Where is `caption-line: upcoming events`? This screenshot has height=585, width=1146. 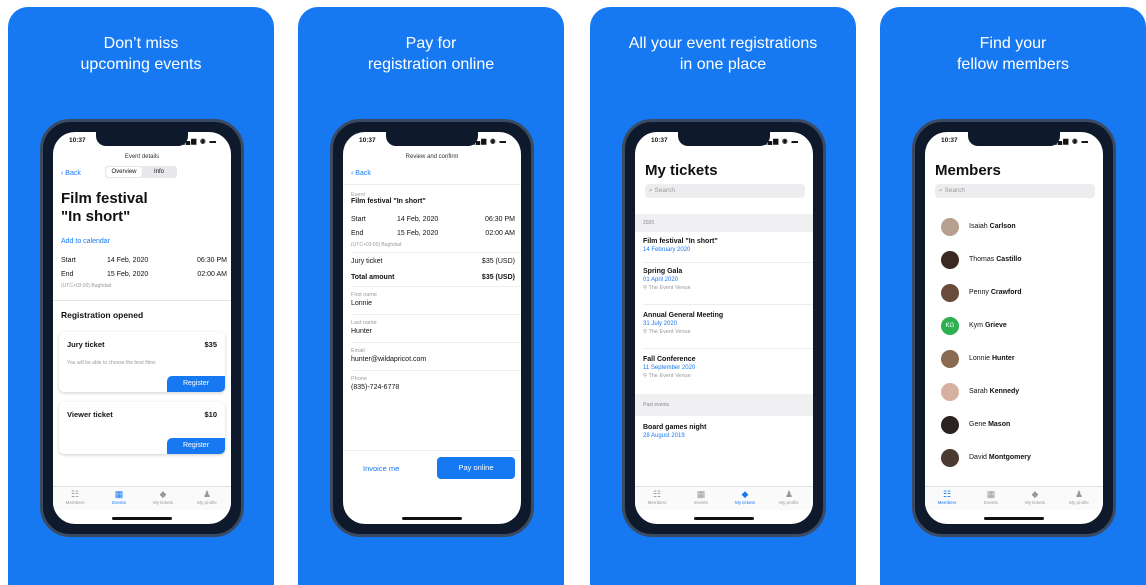
caption-line: upcoming events is located at coordinates (141, 64).